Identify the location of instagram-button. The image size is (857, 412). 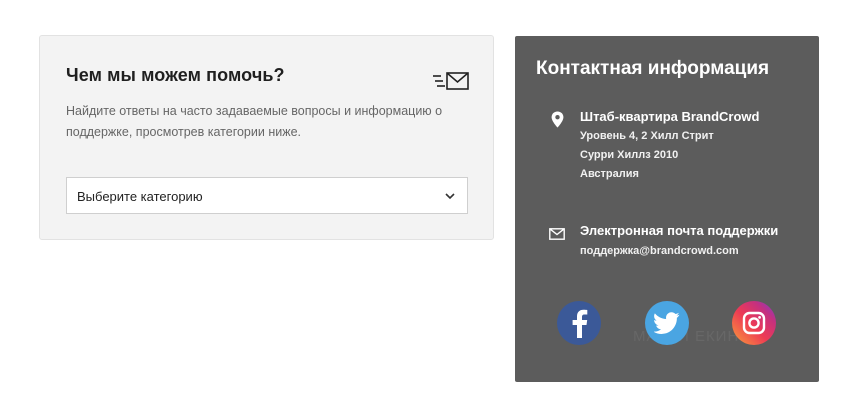
(754, 323).